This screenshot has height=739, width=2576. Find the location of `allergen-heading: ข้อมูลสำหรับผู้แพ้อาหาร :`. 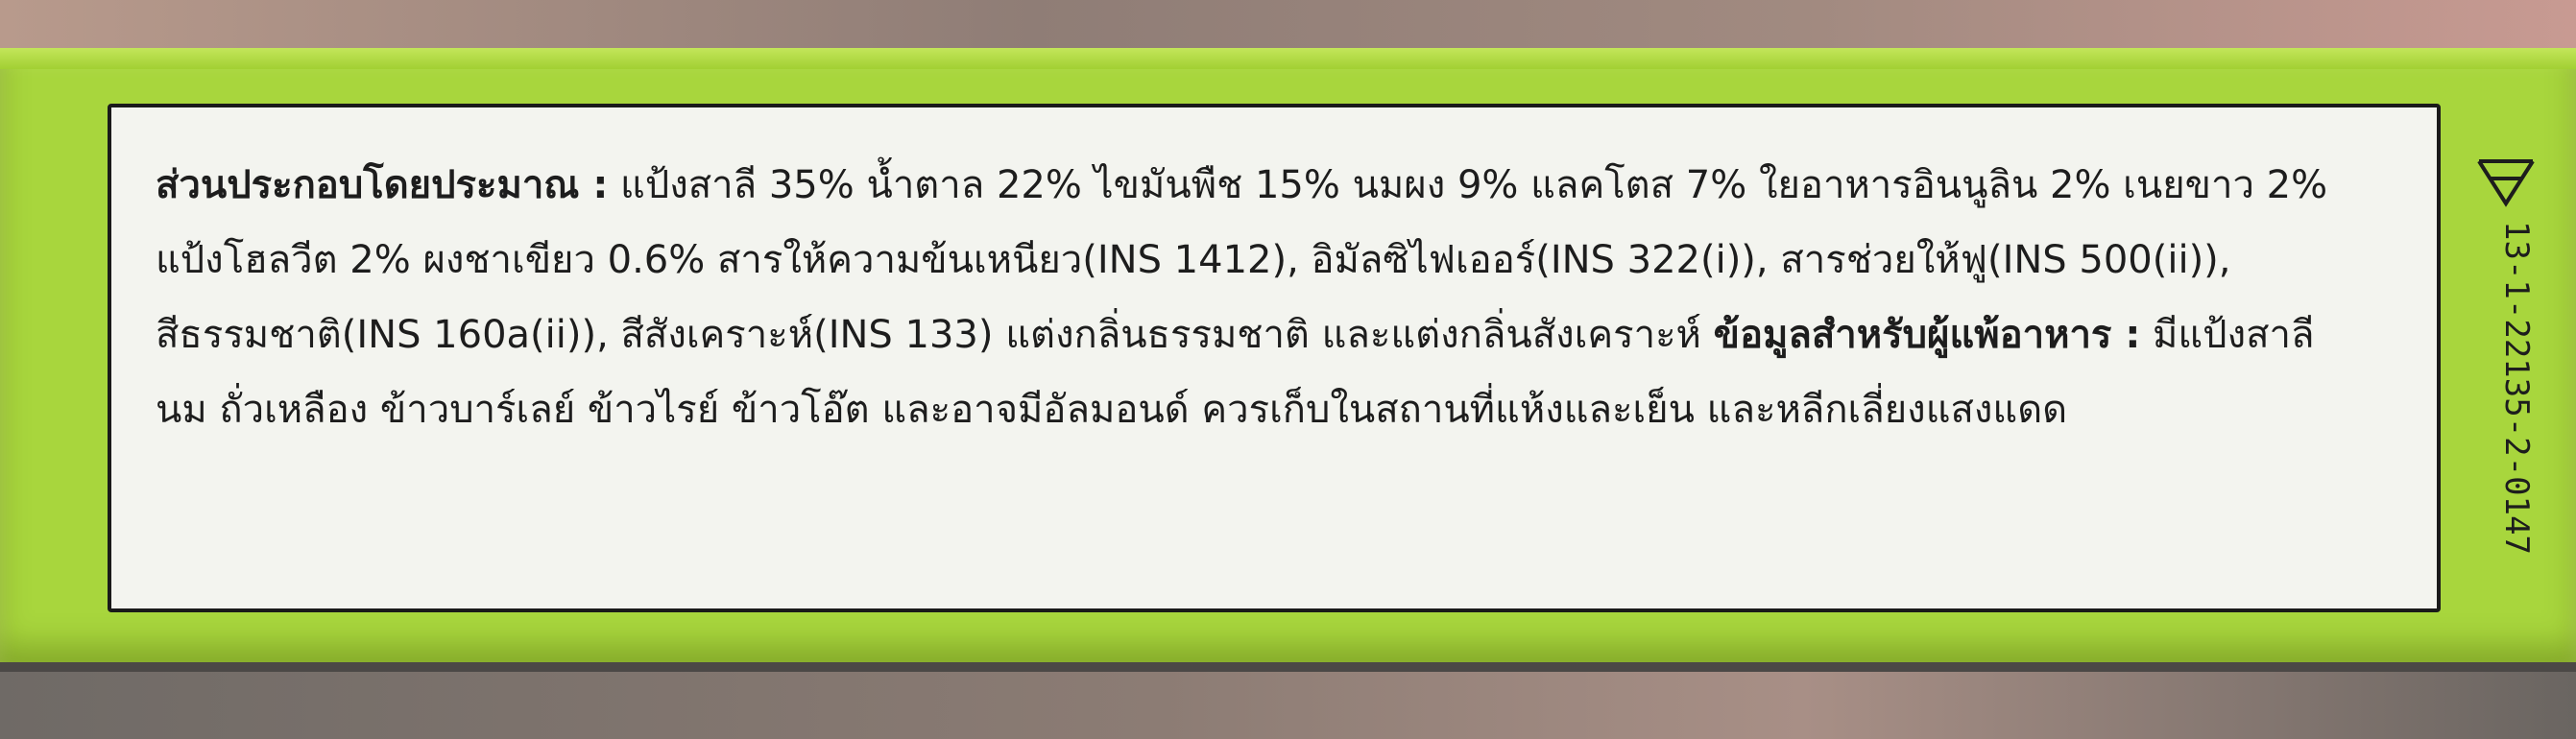

allergen-heading: ข้อมูลสำหรับผู้แพ้อาหาร : is located at coordinates (1927, 335).